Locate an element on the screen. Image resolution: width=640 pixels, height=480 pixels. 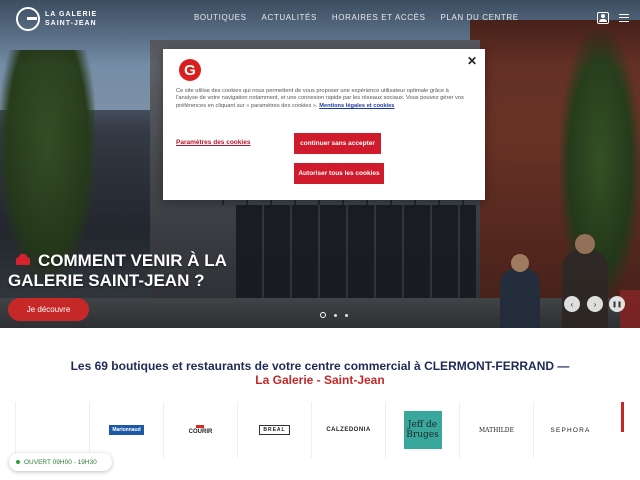
brand-tile-calzedonia: CALZEDONIA is located at coordinates (348, 430).